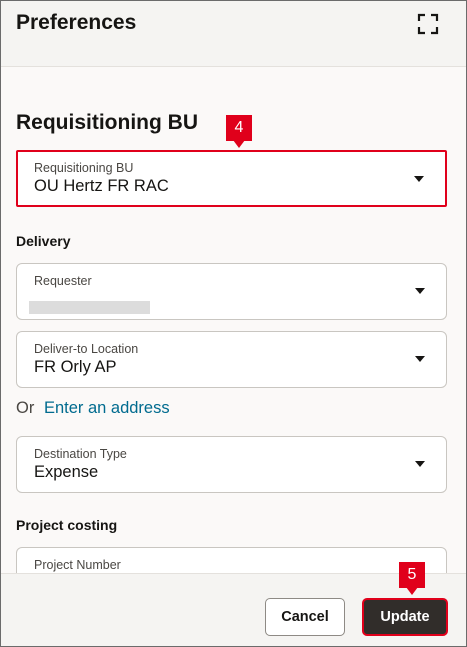  What do you see at coordinates (77, 565) in the screenshot?
I see `project-number-label: Project Number` at bounding box center [77, 565].